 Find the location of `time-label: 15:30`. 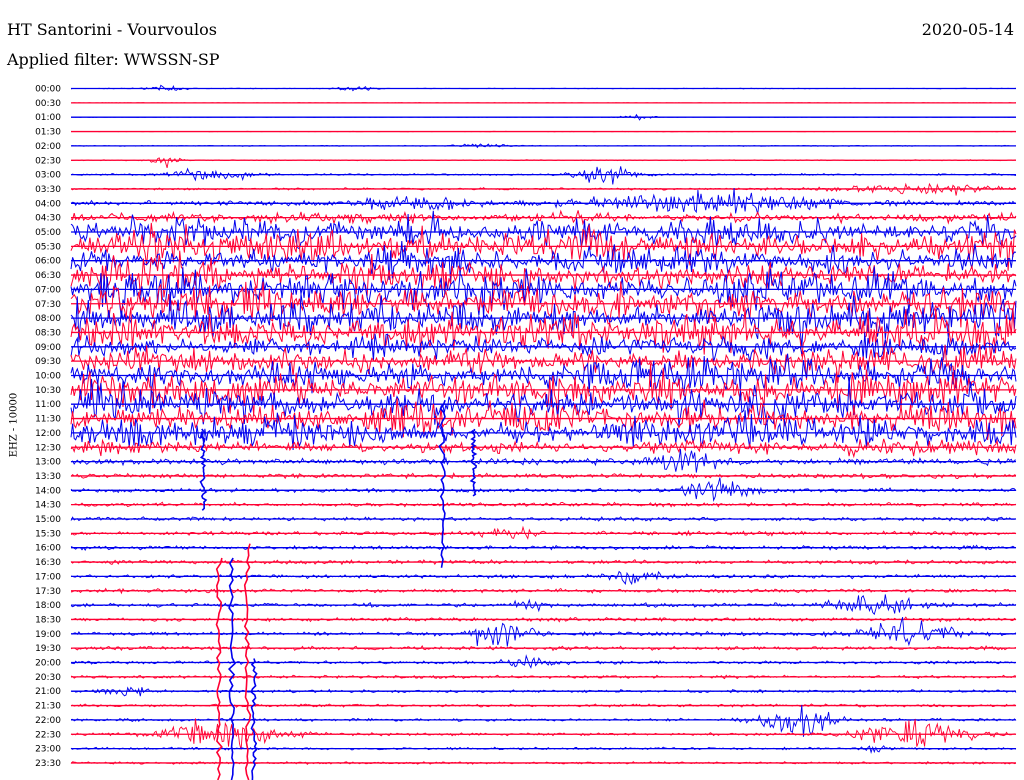

time-label: 15:30 is located at coordinates (48, 534).